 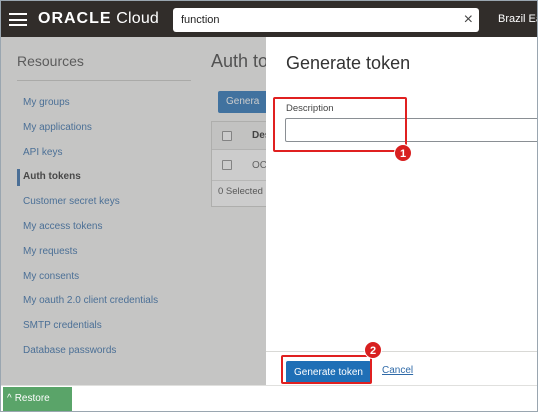 What do you see at coordinates (316, 20) in the screenshot?
I see `search-input` at bounding box center [316, 20].